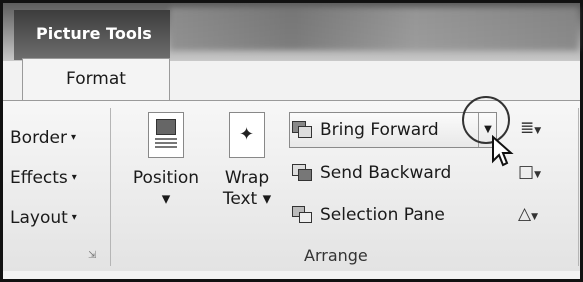  Describe the element at coordinates (302, 172) in the screenshot. I see `send-backward-icon` at that location.